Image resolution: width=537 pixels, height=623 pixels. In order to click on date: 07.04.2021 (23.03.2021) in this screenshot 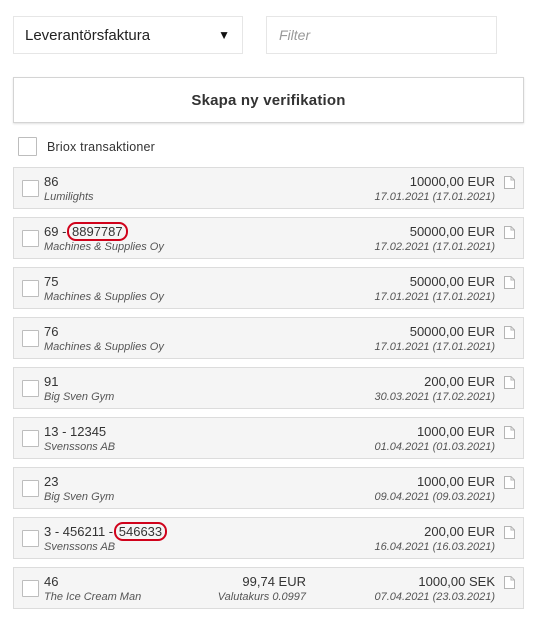, I will do `click(435, 597)`.